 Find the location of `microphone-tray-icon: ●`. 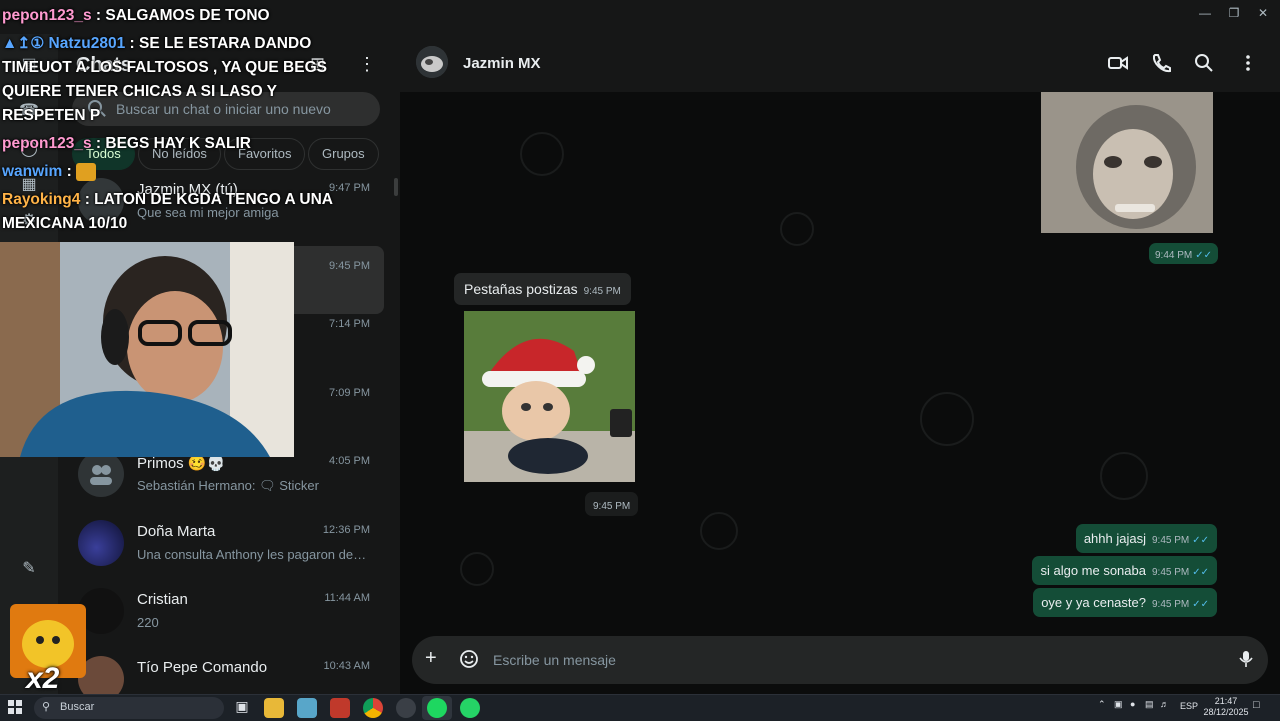

microphone-tray-icon: ● is located at coordinates (1132, 704).